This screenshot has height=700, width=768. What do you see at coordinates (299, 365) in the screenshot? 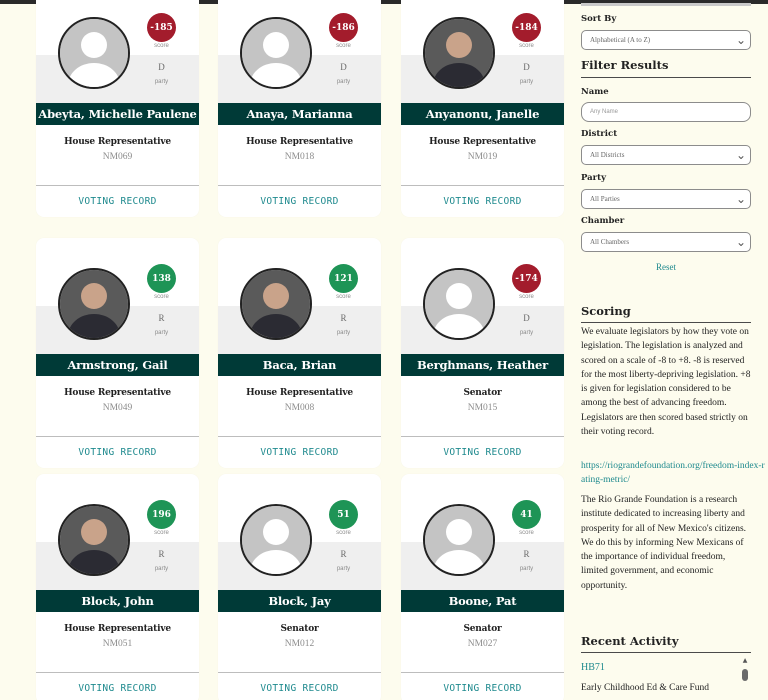
I see `legislator-name: Baca, Brian` at bounding box center [299, 365].